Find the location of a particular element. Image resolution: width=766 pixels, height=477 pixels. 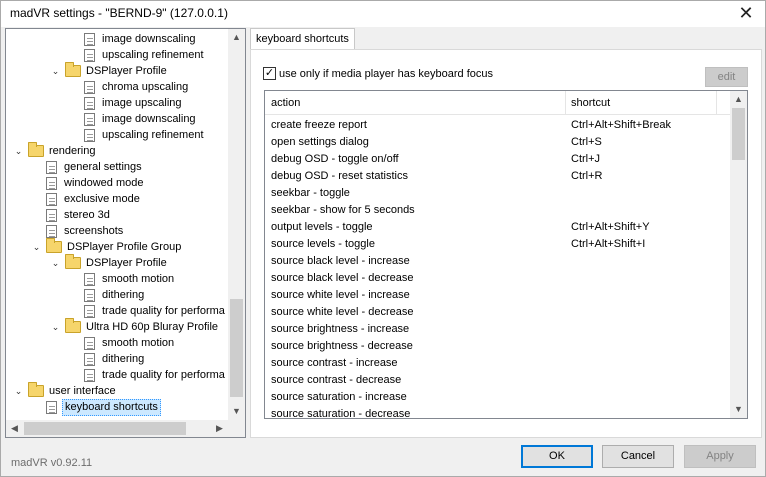

tree-item-label: exclusive mode is located at coordinates (102, 199).